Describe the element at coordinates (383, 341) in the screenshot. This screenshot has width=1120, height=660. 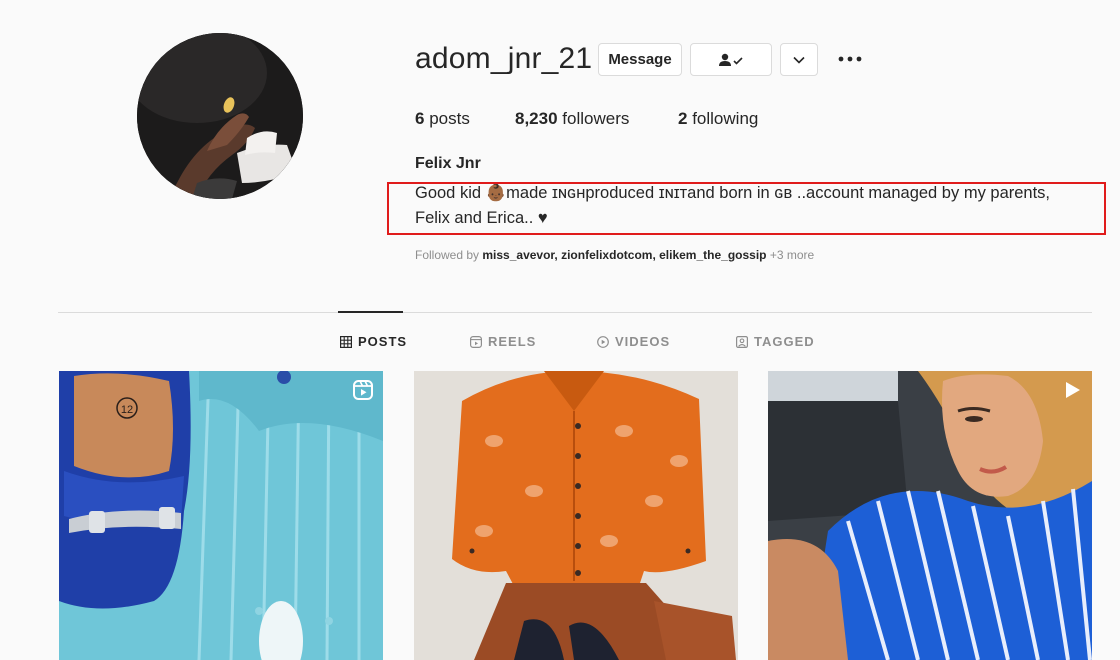
I see `tab-posts-label: POSTS` at that location.